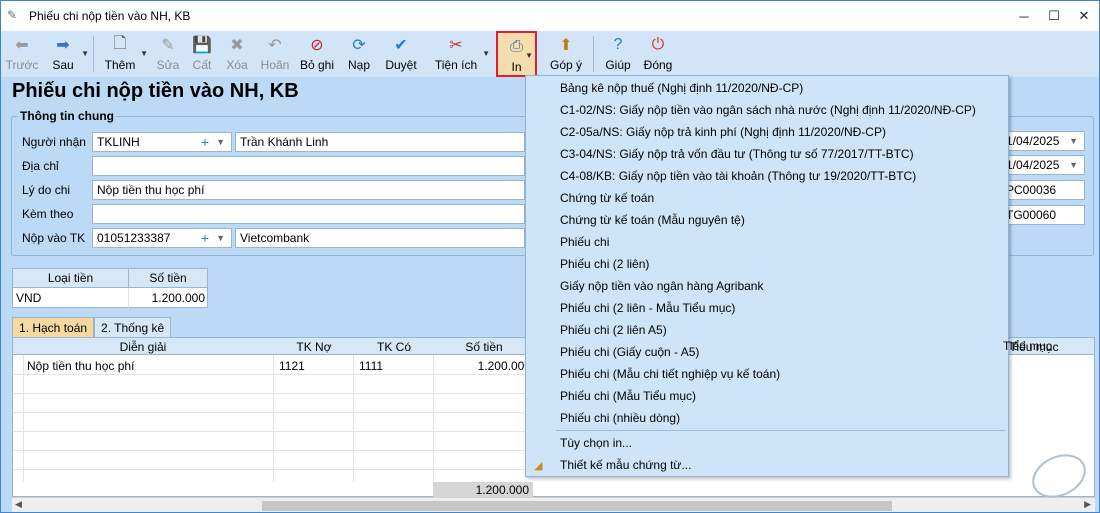 Image resolution: width=1100 pixels, height=513 pixels. Describe the element at coordinates (40, 166) in the screenshot. I see `address-label: Địa chỉ` at that location.